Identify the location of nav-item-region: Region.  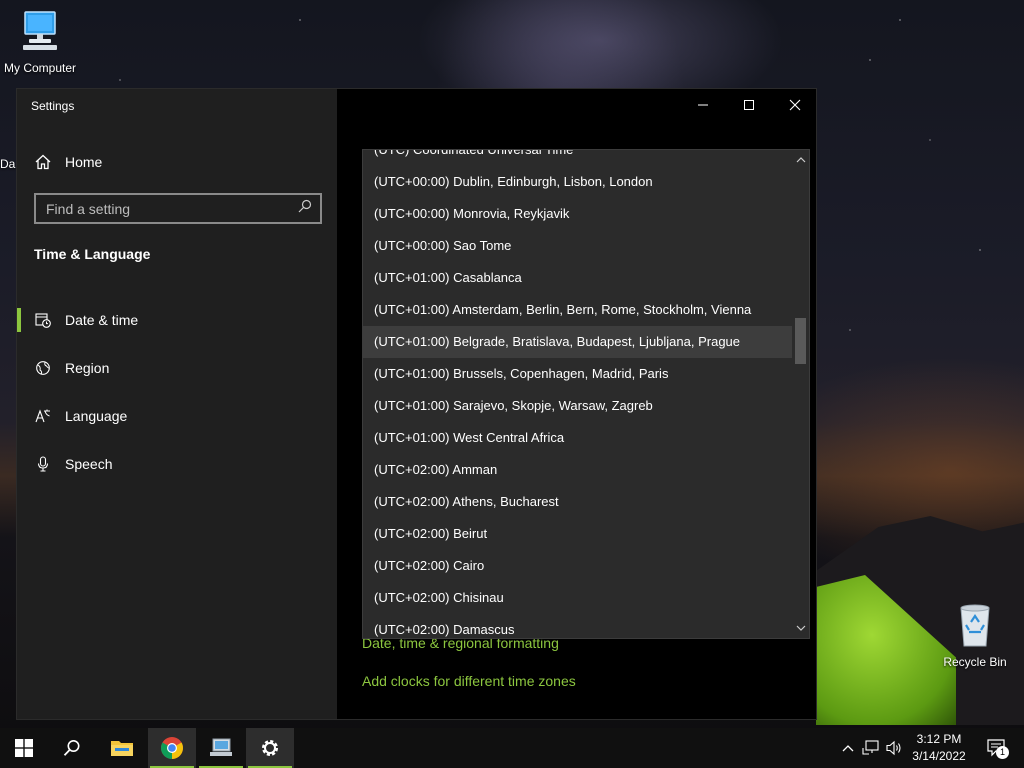
(177, 368).